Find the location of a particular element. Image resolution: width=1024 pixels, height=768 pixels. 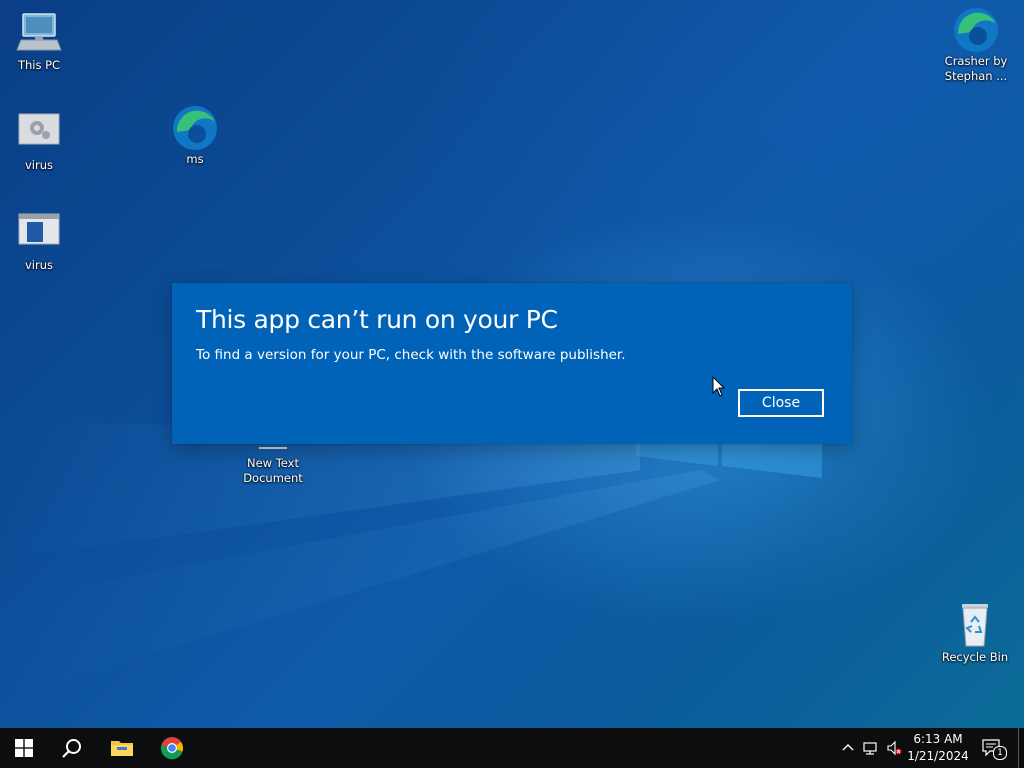

recycle-bin-icon is located at coordinates (975, 625).